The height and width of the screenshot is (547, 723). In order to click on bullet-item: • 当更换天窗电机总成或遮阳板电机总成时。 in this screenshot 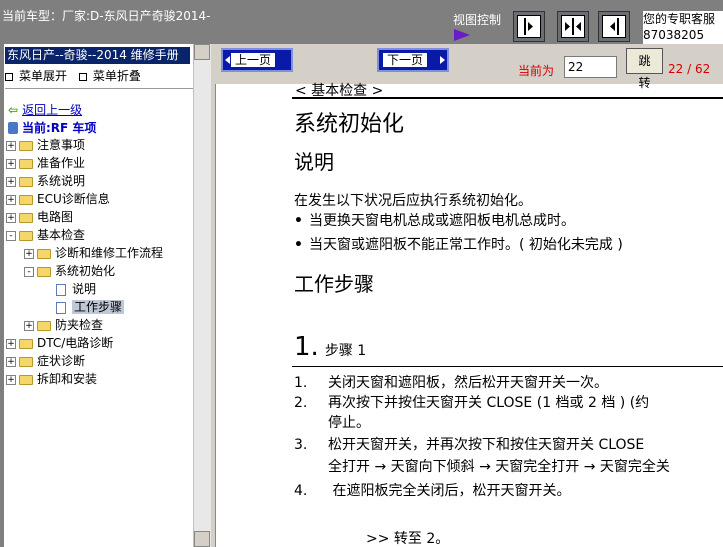, I will do `click(434, 220)`.